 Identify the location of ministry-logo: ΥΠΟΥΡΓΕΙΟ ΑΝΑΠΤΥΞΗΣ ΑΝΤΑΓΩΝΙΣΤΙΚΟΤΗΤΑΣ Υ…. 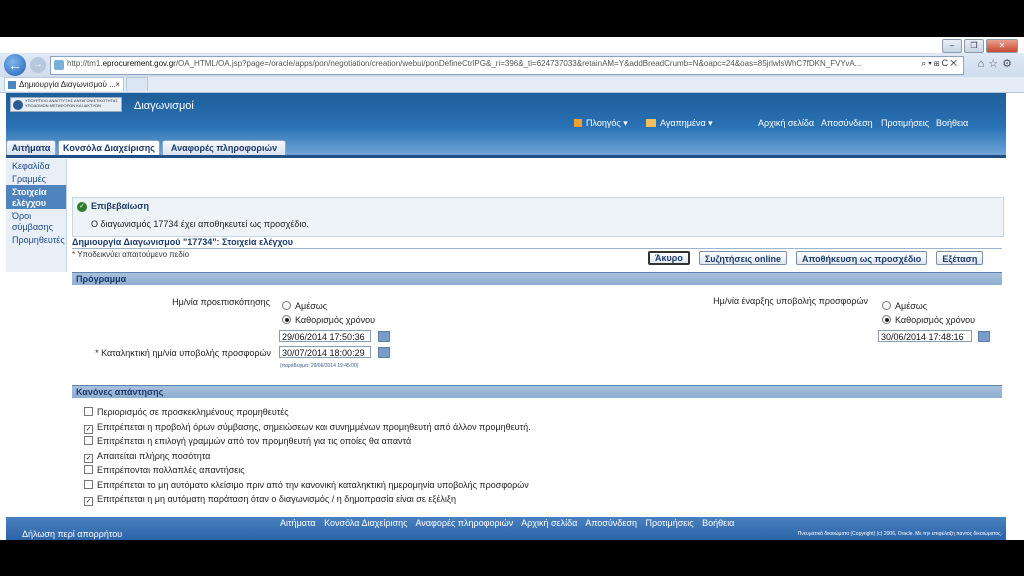
(66, 104).